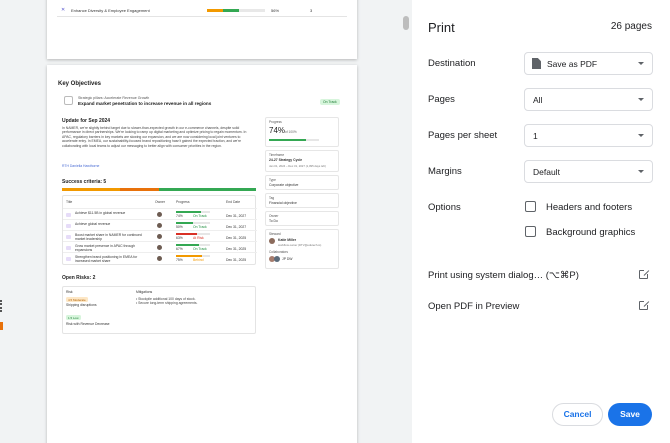 This screenshot has height=443, width=670. Describe the element at coordinates (179, 249) in the screenshot. I see `row-progress: 67%` at that location.